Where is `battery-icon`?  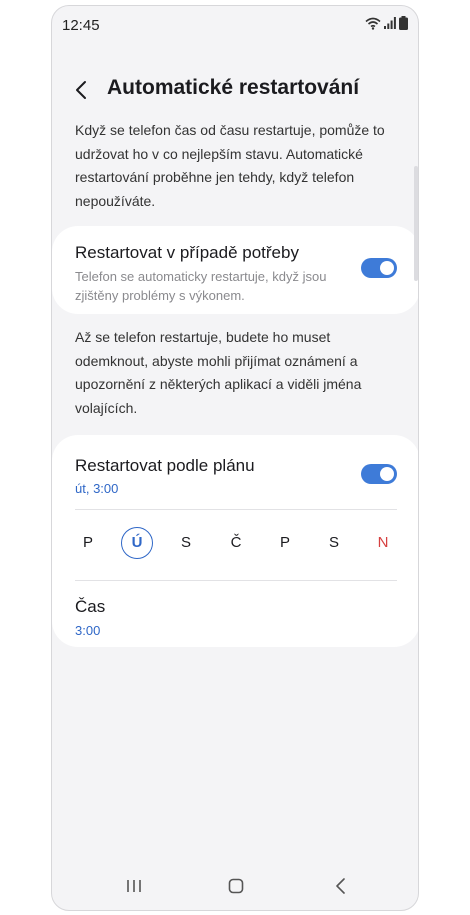
battery-icon is located at coordinates (403, 23).